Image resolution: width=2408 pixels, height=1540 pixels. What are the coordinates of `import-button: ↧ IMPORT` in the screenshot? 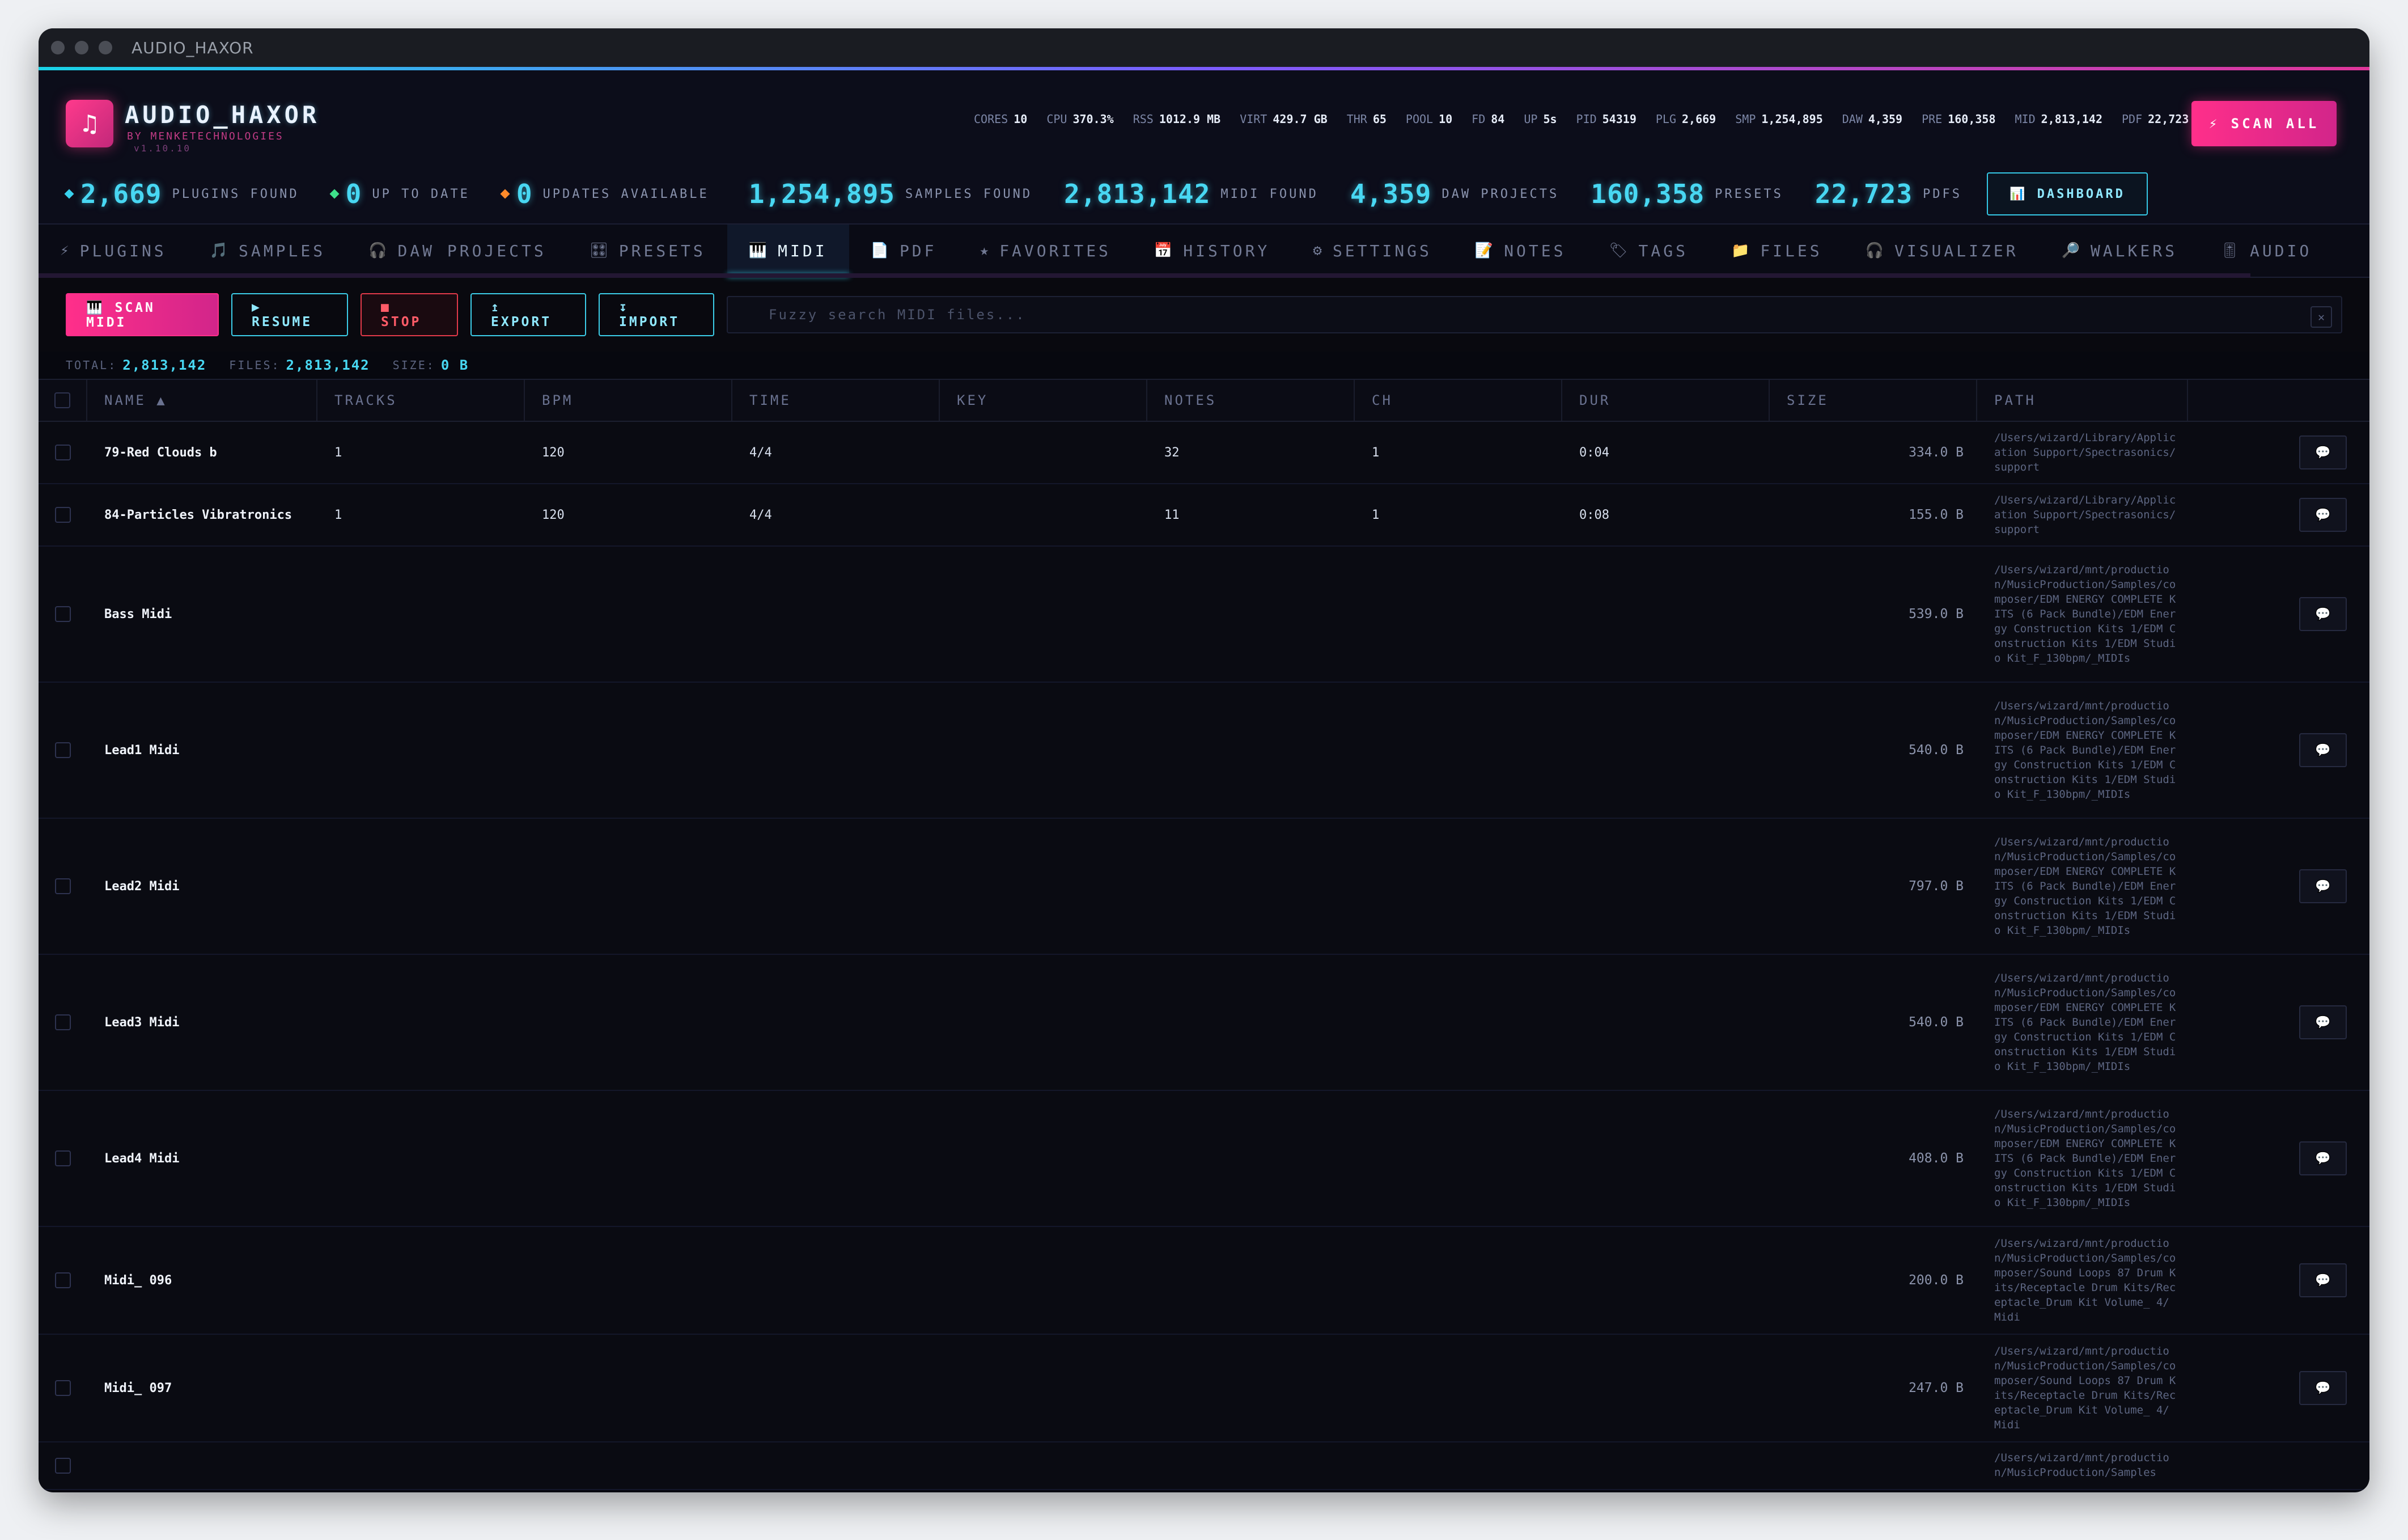 It's located at (656, 314).